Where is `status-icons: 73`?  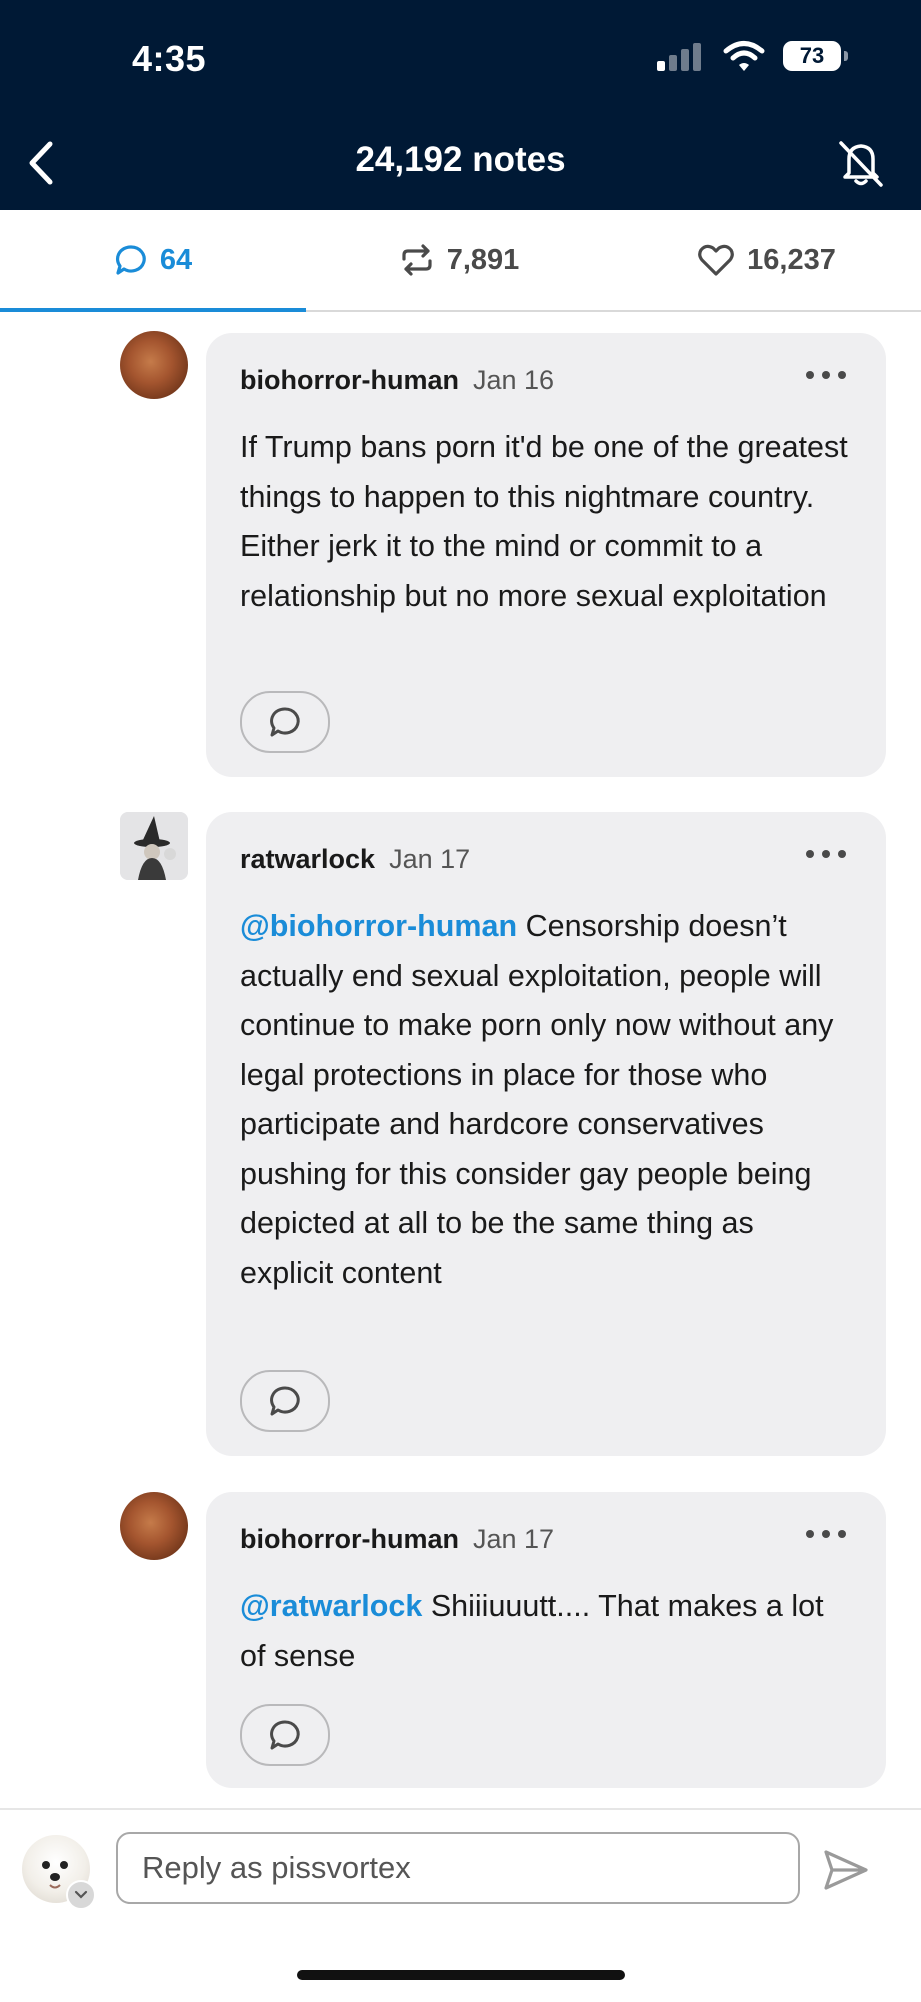
status-icons: 73 is located at coordinates (751, 56).